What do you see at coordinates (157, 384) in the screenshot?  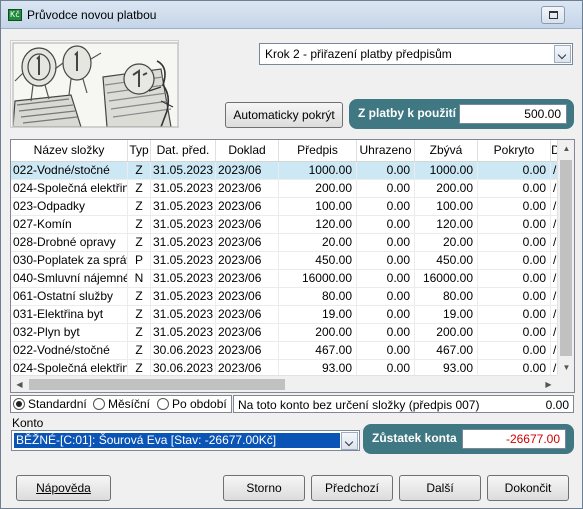 I see `horizontal-scroll-thumb` at bounding box center [157, 384].